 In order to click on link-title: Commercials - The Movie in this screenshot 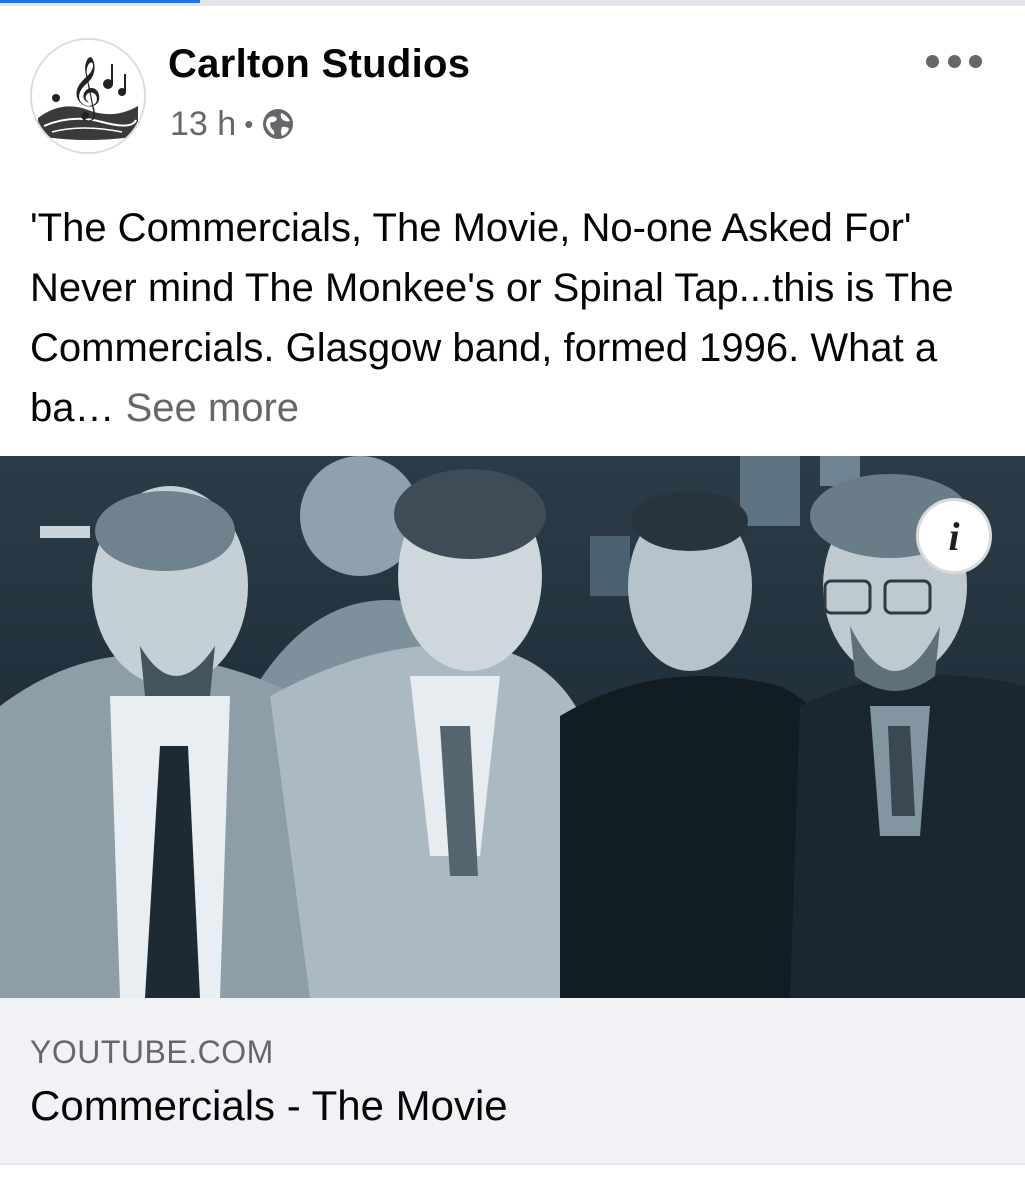, I will do `click(269, 1106)`.